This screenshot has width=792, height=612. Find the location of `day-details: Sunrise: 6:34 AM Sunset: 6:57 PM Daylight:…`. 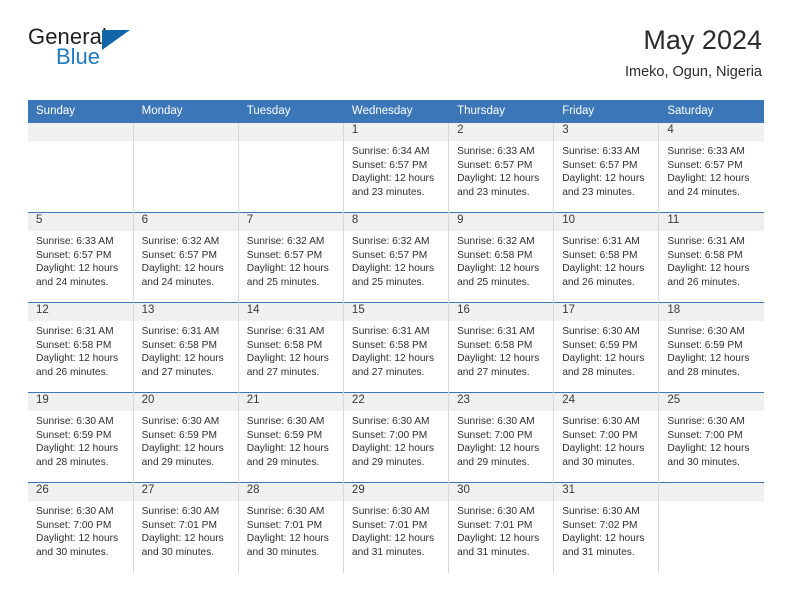

day-details: Sunrise: 6:34 AM Sunset: 6:57 PM Daylight:… is located at coordinates (396, 170).